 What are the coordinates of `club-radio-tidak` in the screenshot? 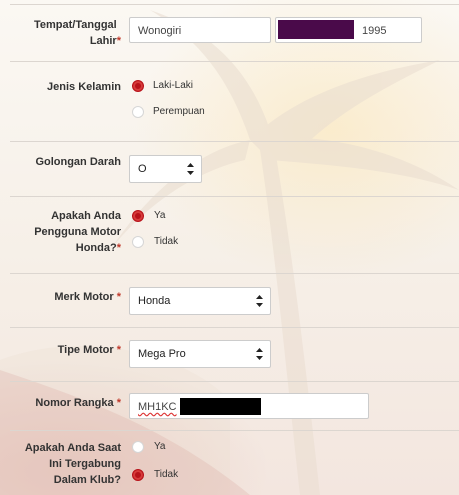 It's located at (138, 475).